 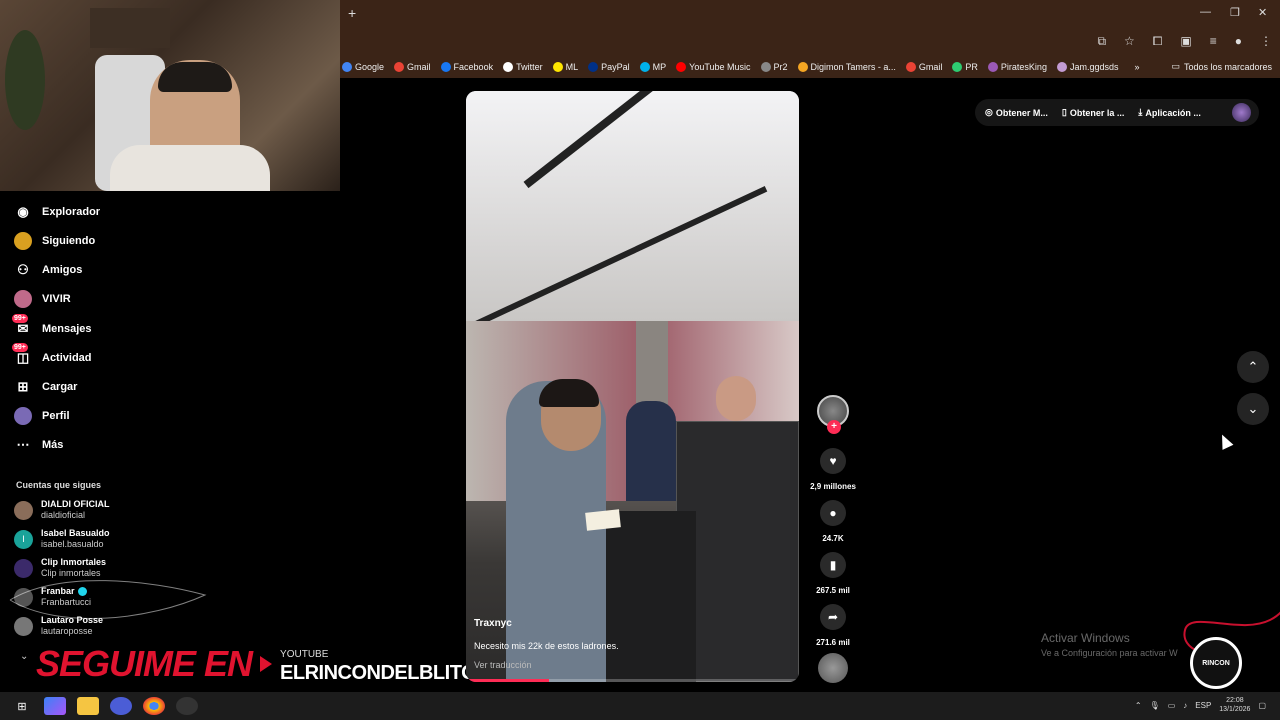 What do you see at coordinates (52, 326) in the screenshot?
I see `sidebar-item-mensajes: ✉ 99+ Mensajes` at bounding box center [52, 326].